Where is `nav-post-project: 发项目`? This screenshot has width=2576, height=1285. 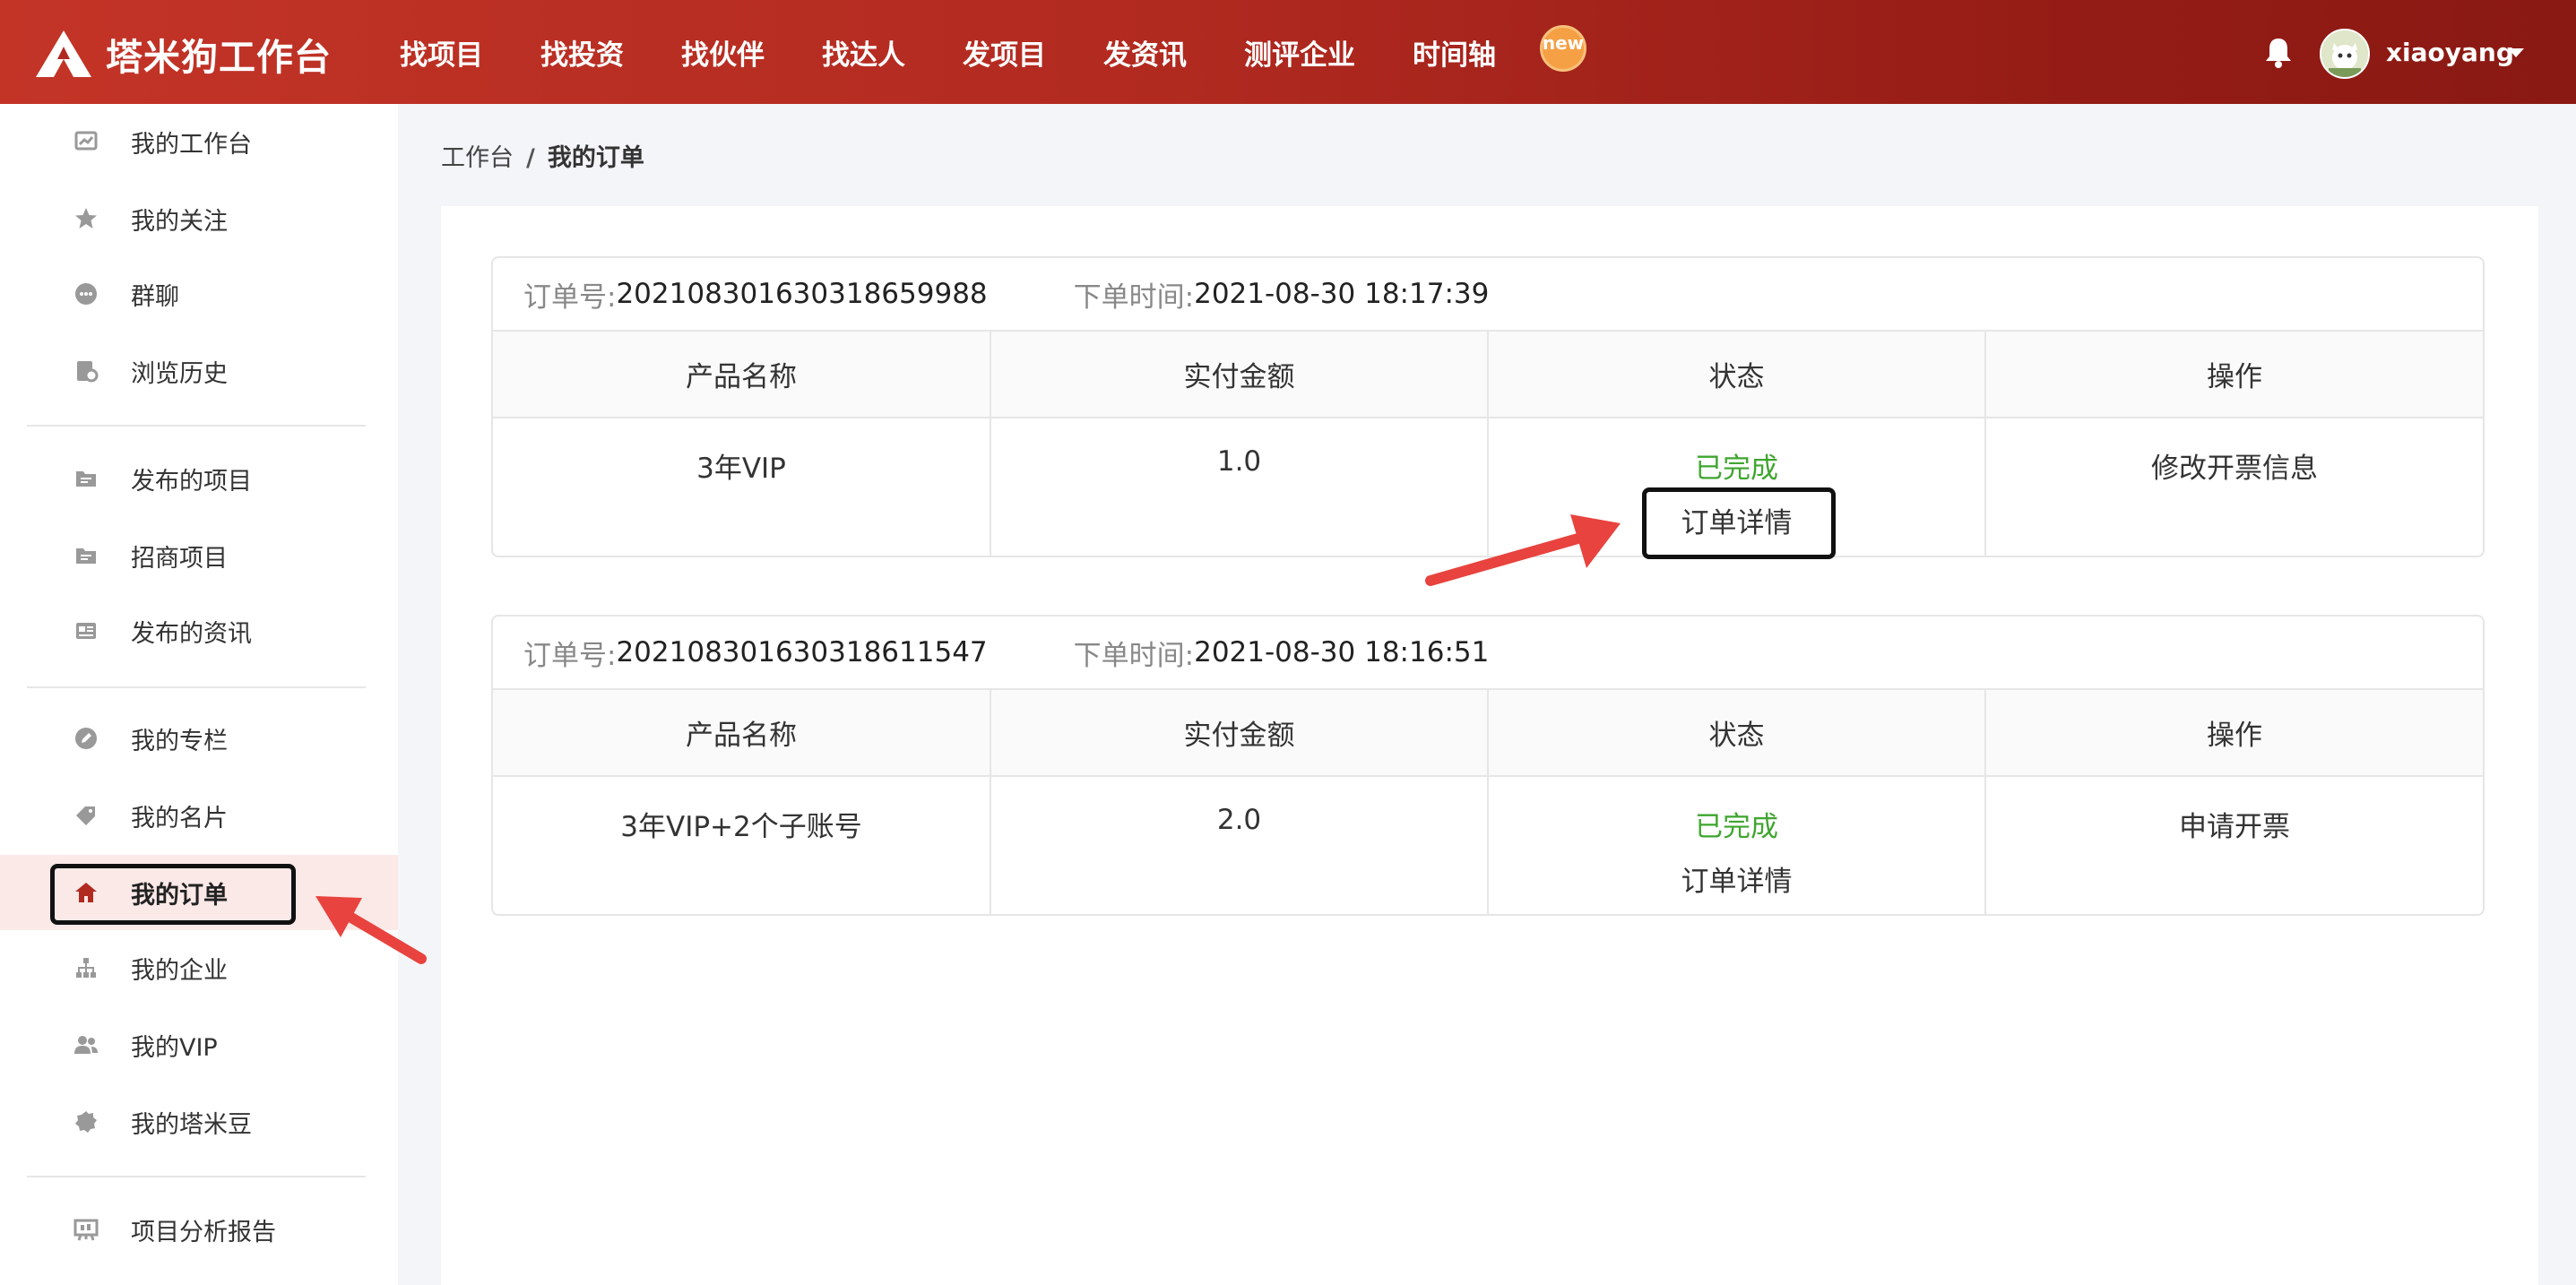
nav-post-project: 发项目 is located at coordinates (1004, 52).